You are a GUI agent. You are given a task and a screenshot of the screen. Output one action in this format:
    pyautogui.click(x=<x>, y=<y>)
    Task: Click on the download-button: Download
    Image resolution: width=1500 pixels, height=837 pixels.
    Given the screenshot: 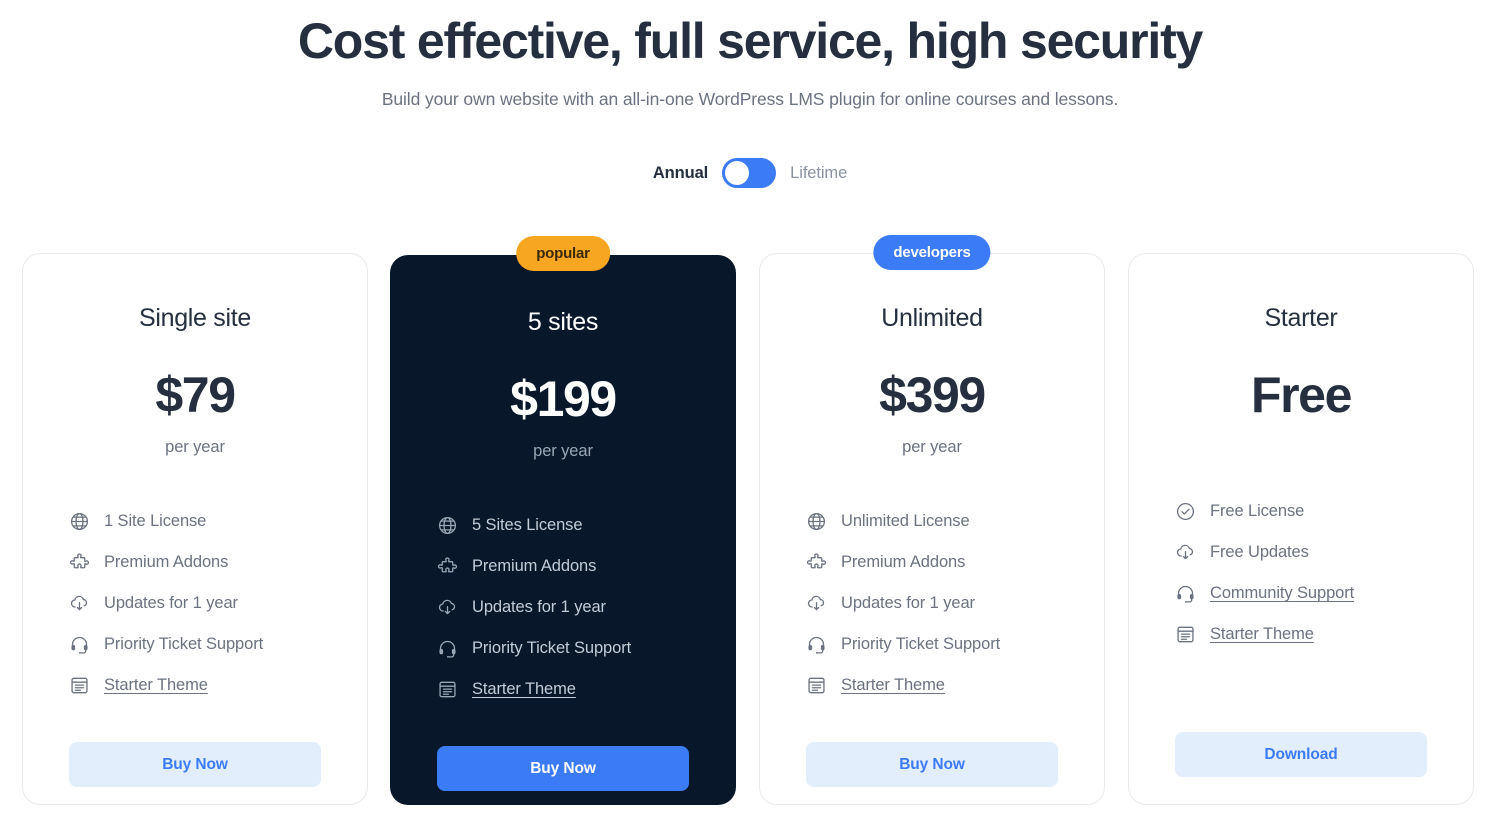 What is the action you would take?
    pyautogui.click(x=1301, y=754)
    